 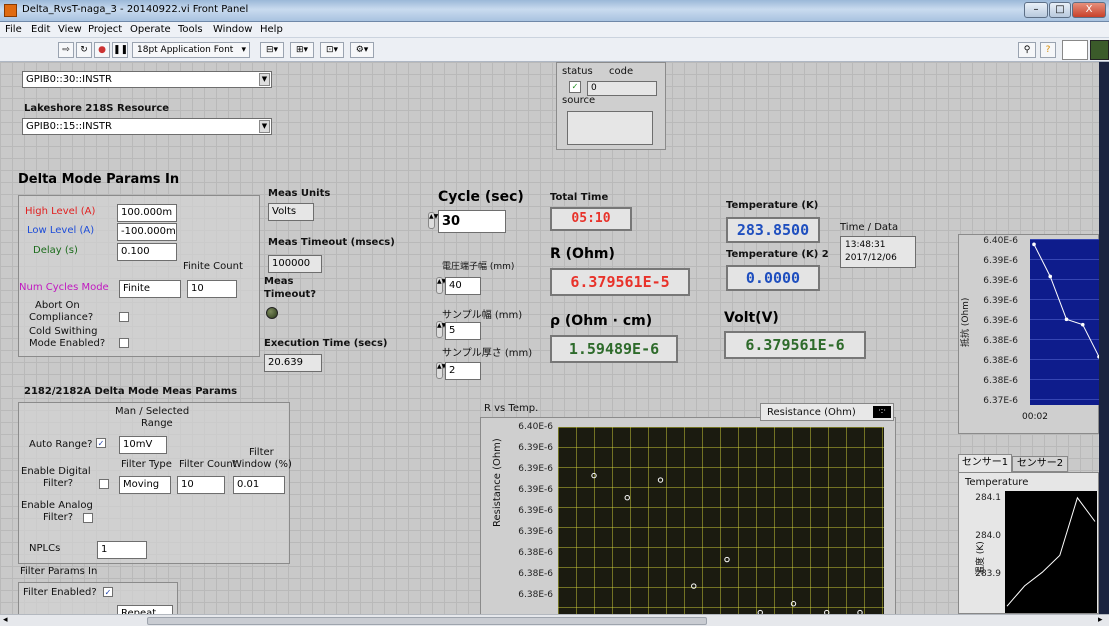 What do you see at coordinates (63, 331) in the screenshot?
I see `cold-label-1: Cold Swithing` at bounding box center [63, 331].